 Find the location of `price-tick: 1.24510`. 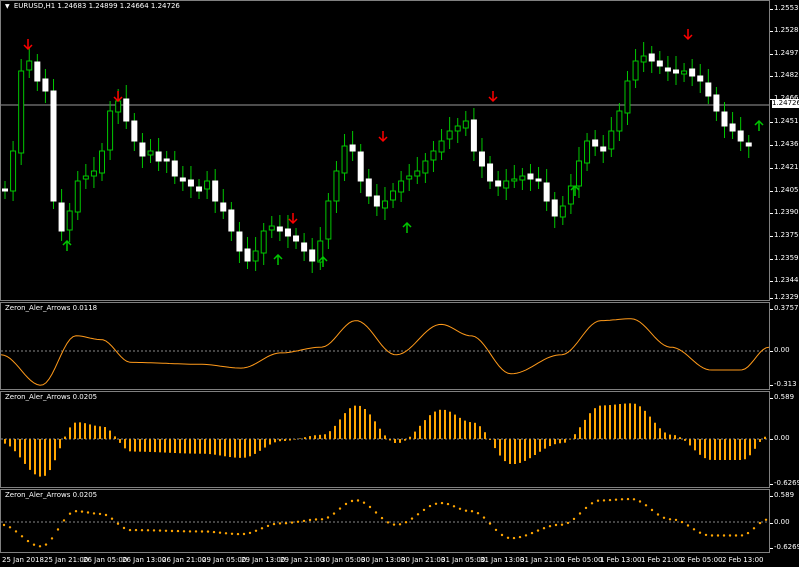

price-tick: 1.24510 is located at coordinates (784, 121).